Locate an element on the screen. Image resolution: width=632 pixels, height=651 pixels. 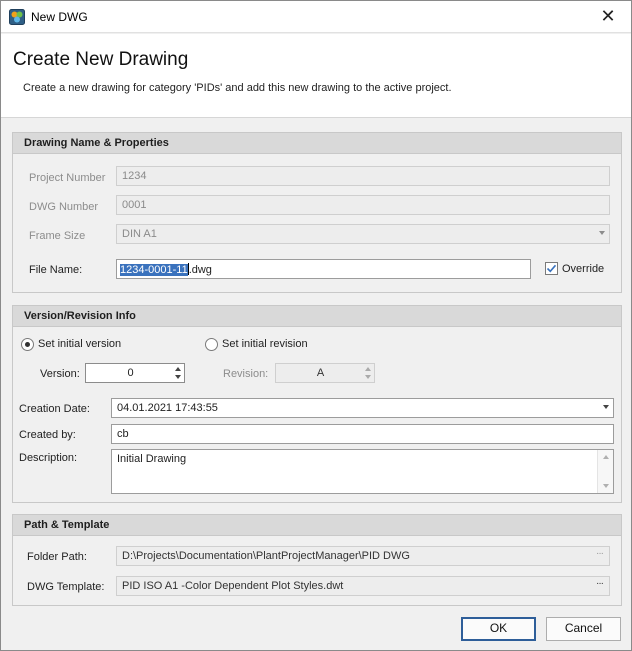
vertical-scrollbar is located at coordinates (605, 471).